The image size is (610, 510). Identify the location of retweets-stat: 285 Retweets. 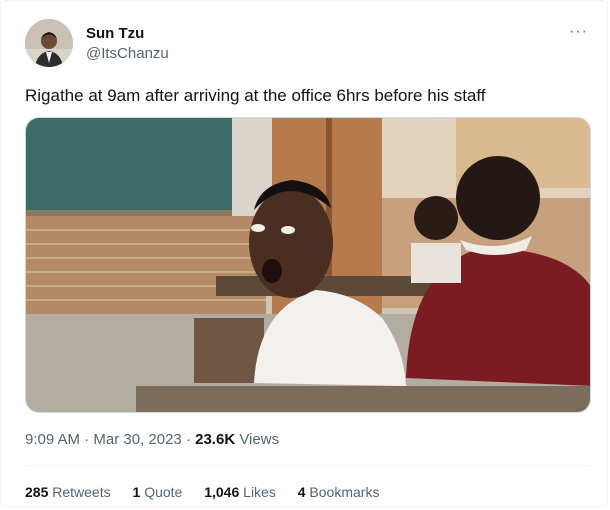
(70, 492).